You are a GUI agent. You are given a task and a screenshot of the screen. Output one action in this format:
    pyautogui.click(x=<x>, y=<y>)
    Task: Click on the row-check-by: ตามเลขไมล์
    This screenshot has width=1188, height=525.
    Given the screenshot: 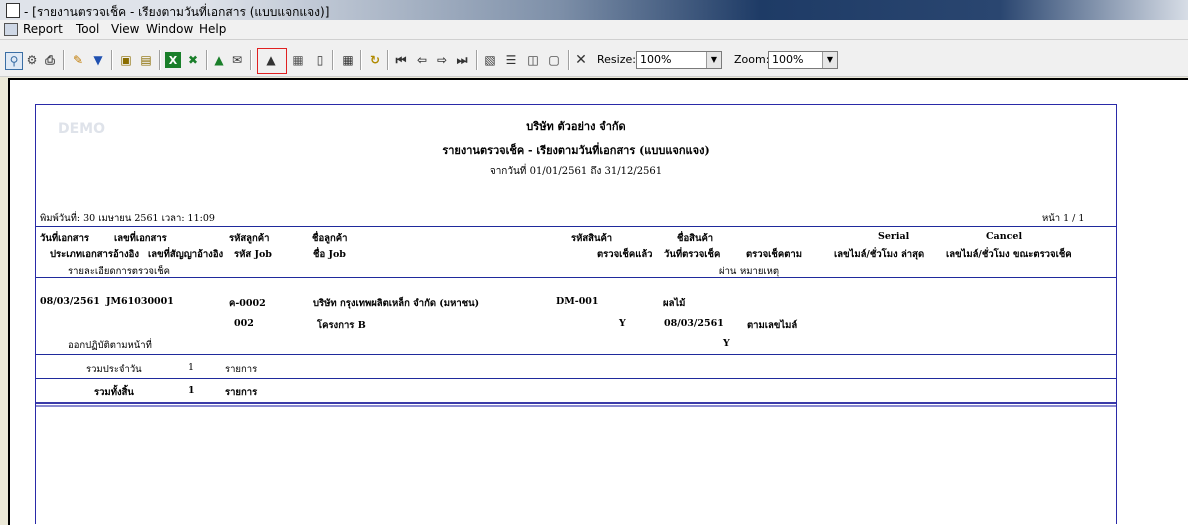 What is the action you would take?
    pyautogui.click(x=772, y=325)
    